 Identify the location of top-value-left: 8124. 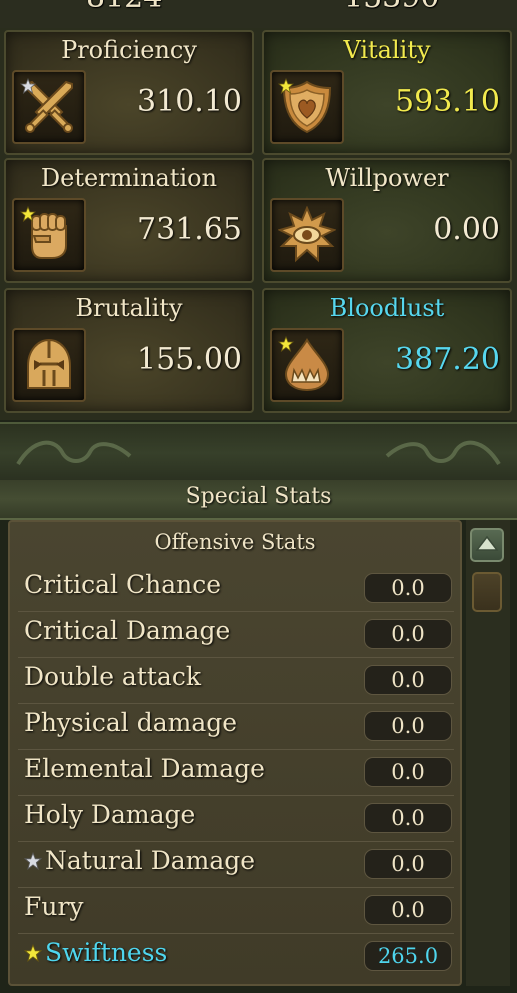
(124, 7).